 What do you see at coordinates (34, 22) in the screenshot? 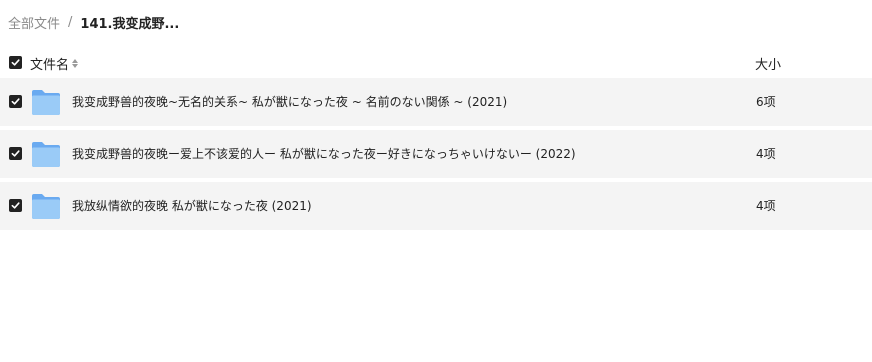
I see `breadcrumb-root-link: 全部文件` at bounding box center [34, 22].